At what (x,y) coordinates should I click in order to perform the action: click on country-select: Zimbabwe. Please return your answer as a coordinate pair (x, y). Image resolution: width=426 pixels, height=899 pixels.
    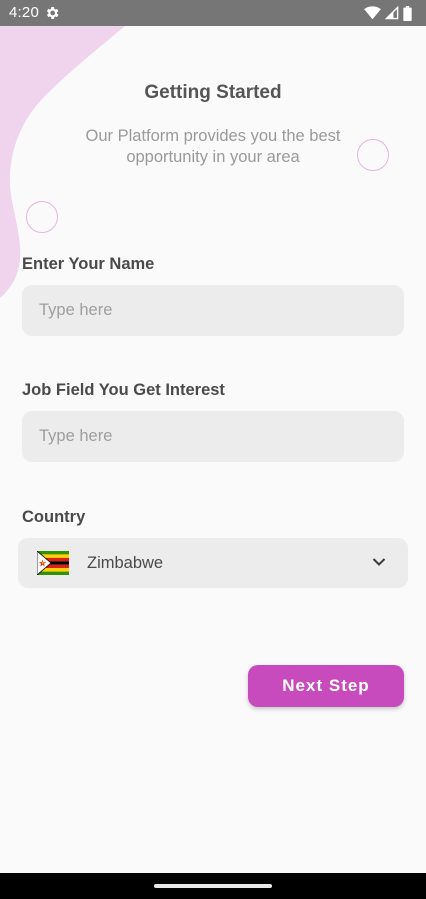
    Looking at the image, I should click on (213, 563).